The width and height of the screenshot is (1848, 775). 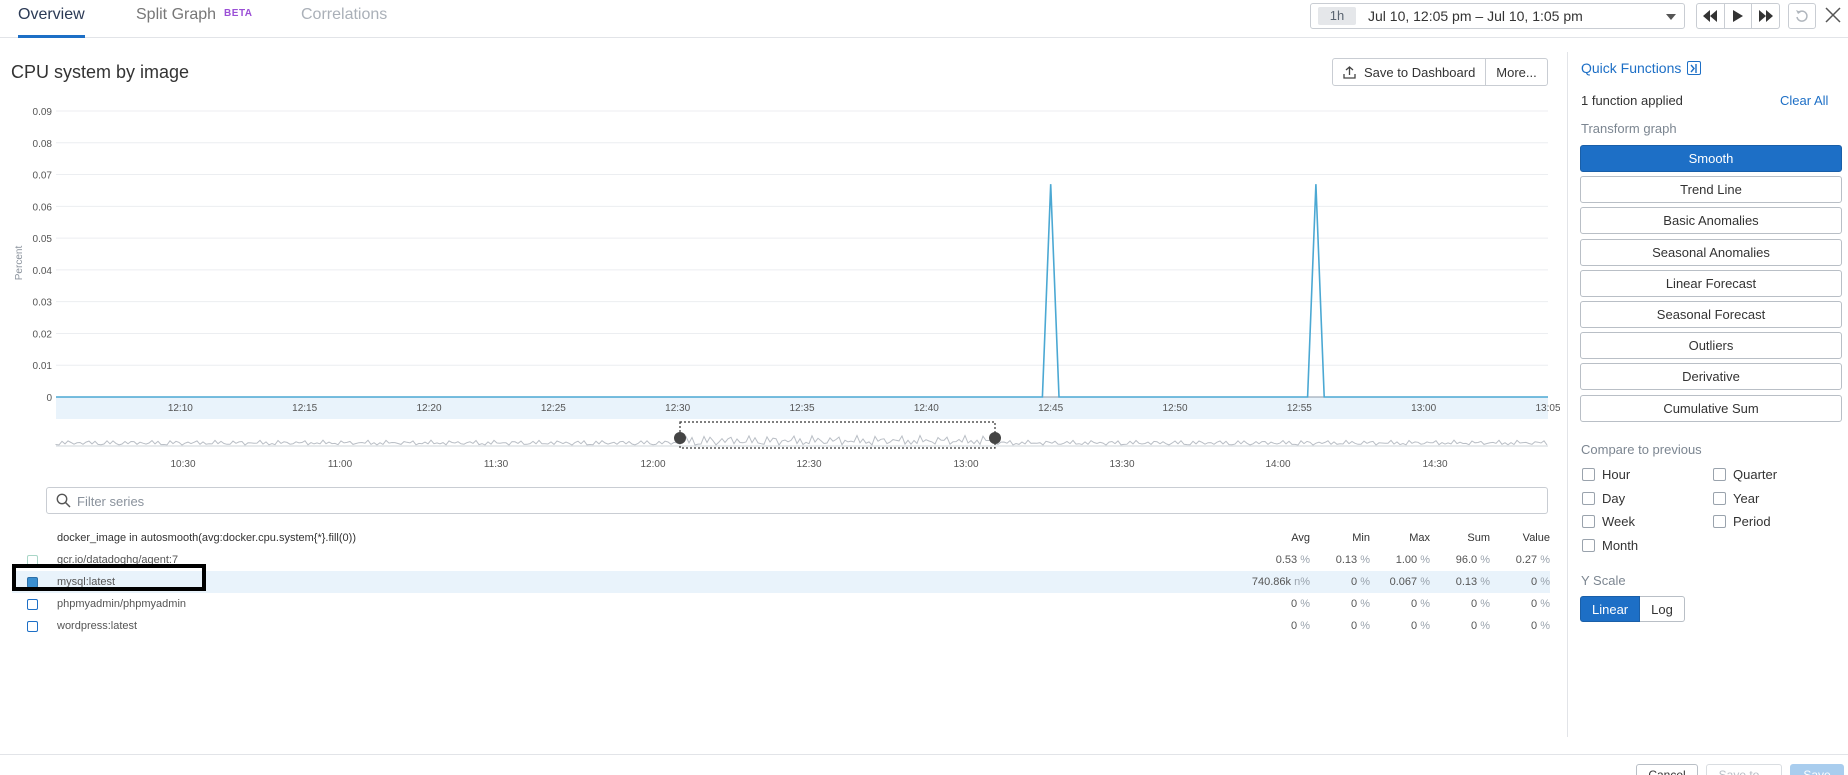 What do you see at coordinates (1475, 16) in the screenshot?
I see `time-range-text: Jul 10, 12:05 pm – Jul 10, 1:05 pm` at bounding box center [1475, 16].